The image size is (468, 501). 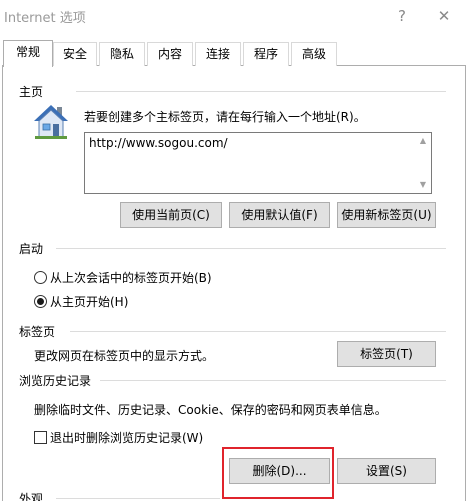 I want to click on tab-general: 常规, so click(x=28, y=53).